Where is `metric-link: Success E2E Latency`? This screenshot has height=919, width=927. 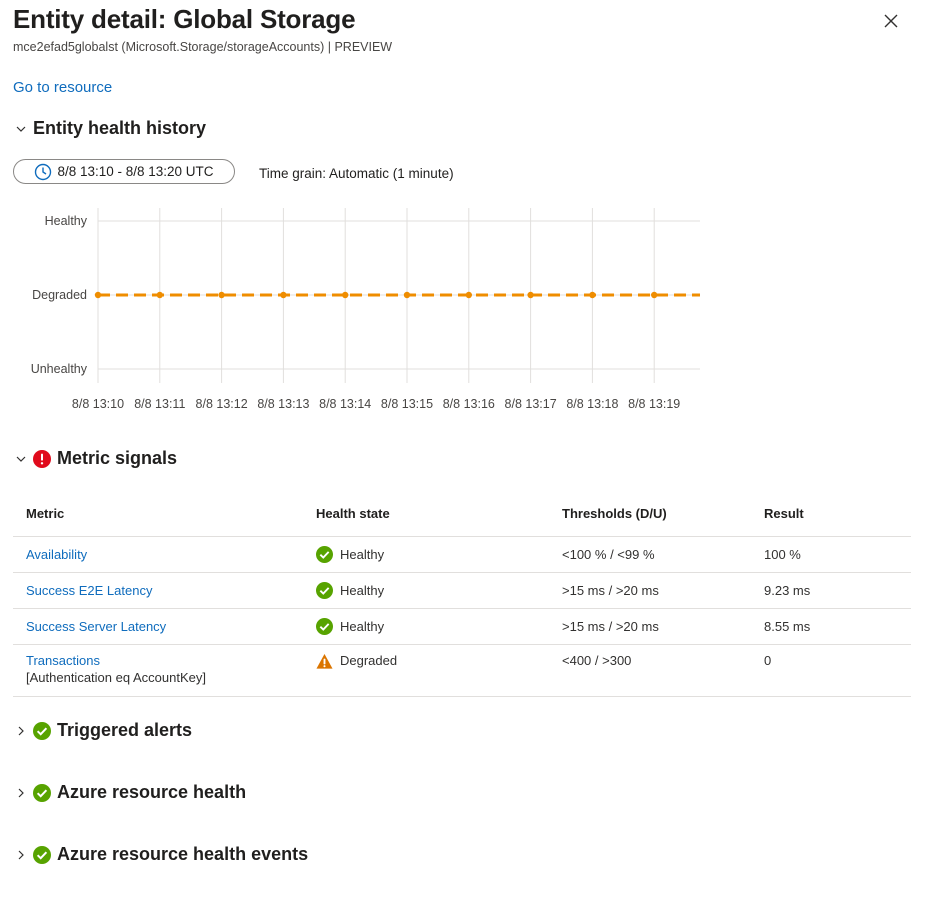 metric-link: Success E2E Latency is located at coordinates (89, 590).